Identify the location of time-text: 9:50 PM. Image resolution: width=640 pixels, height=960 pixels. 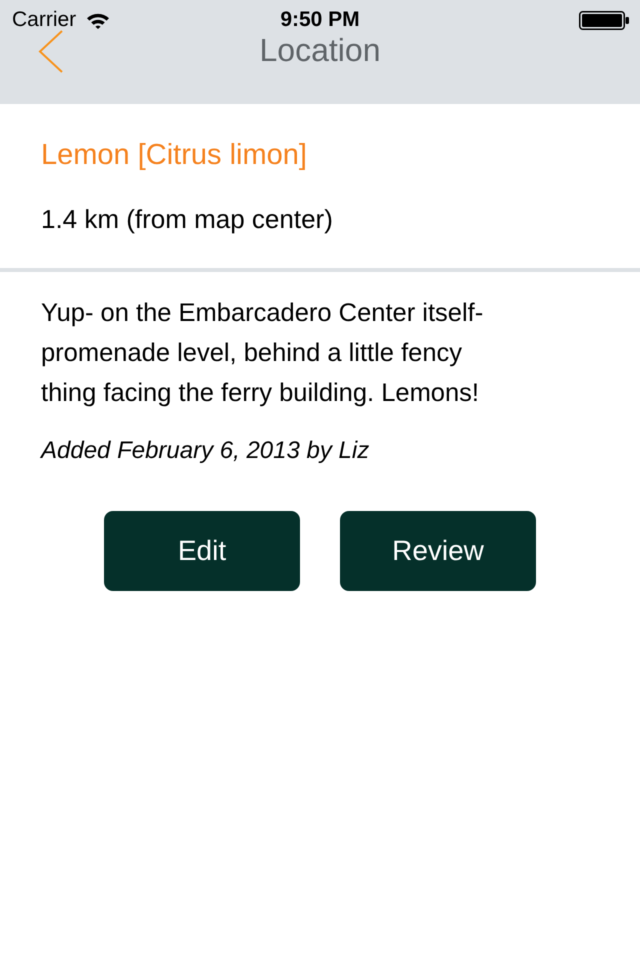
(320, 20).